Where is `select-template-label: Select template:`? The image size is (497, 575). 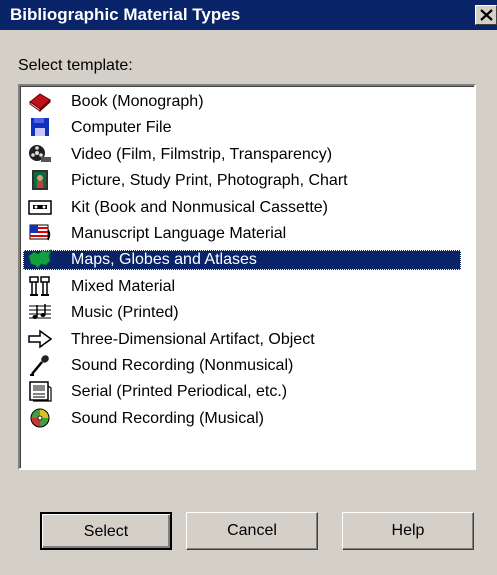
select-template-label: Select template: is located at coordinates (75, 65).